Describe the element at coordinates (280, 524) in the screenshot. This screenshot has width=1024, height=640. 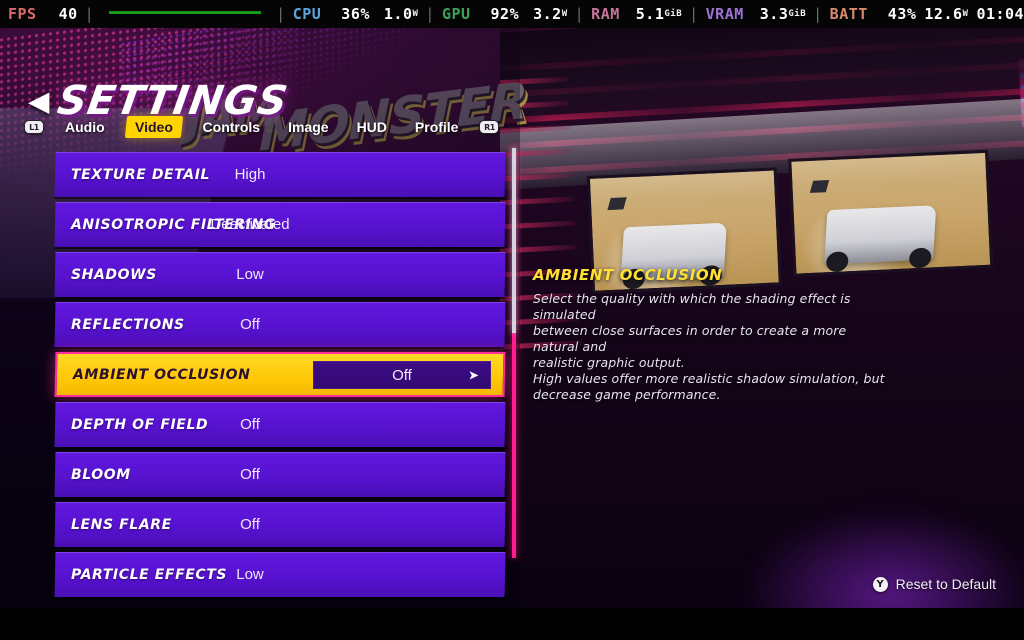
I see `setting-row-lens-flare: LENS FLARE Off` at that location.